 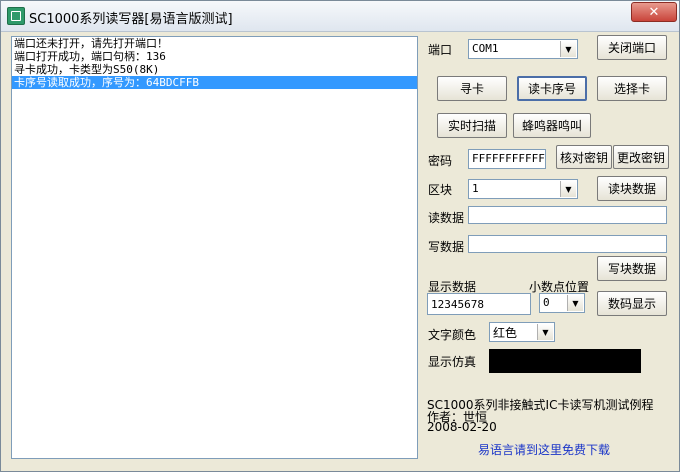 I want to click on write-data-label: 写数据, so click(x=446, y=247).